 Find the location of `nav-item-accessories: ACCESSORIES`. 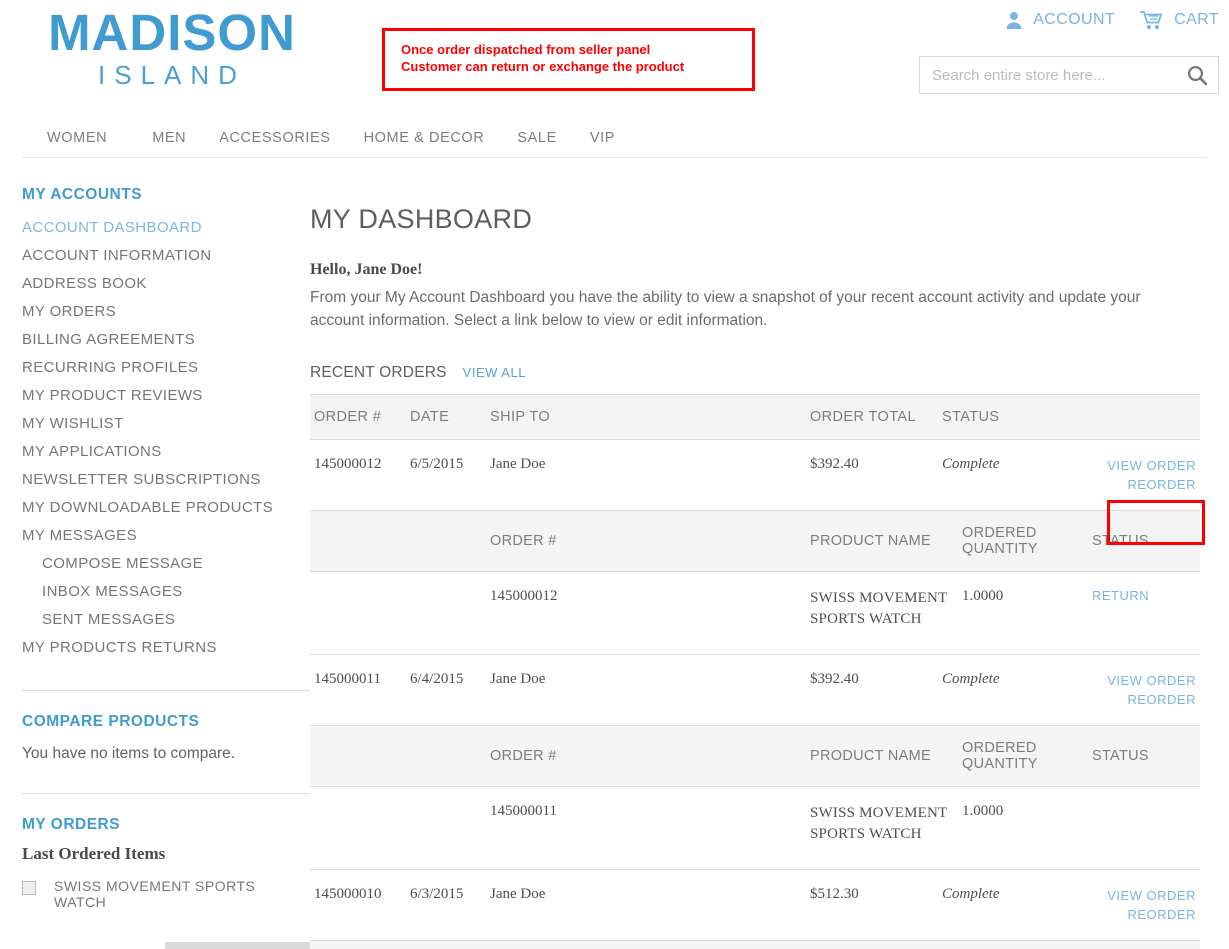

nav-item-accessories: ACCESSORIES is located at coordinates (291, 138).